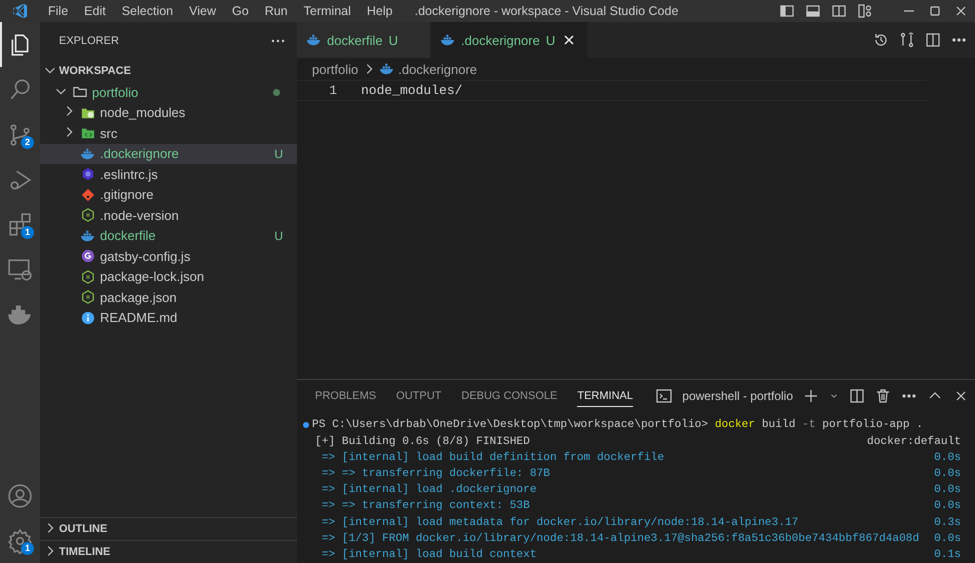 Image resolution: width=975 pixels, height=563 pixels. What do you see at coordinates (509, 40) in the screenshot?
I see `editor-tab: .dockerignore U` at bounding box center [509, 40].